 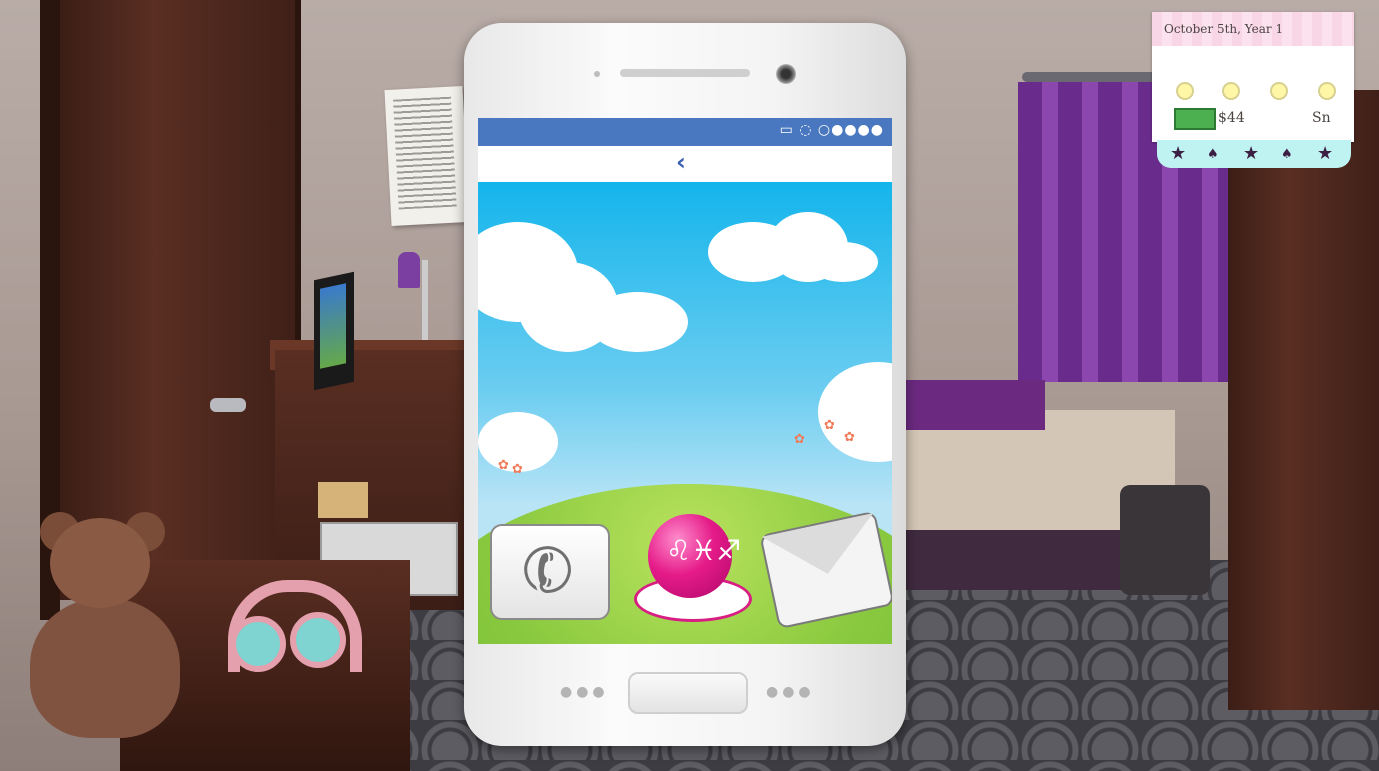 What do you see at coordinates (409, 270) in the screenshot?
I see `desk-lamp` at bounding box center [409, 270].